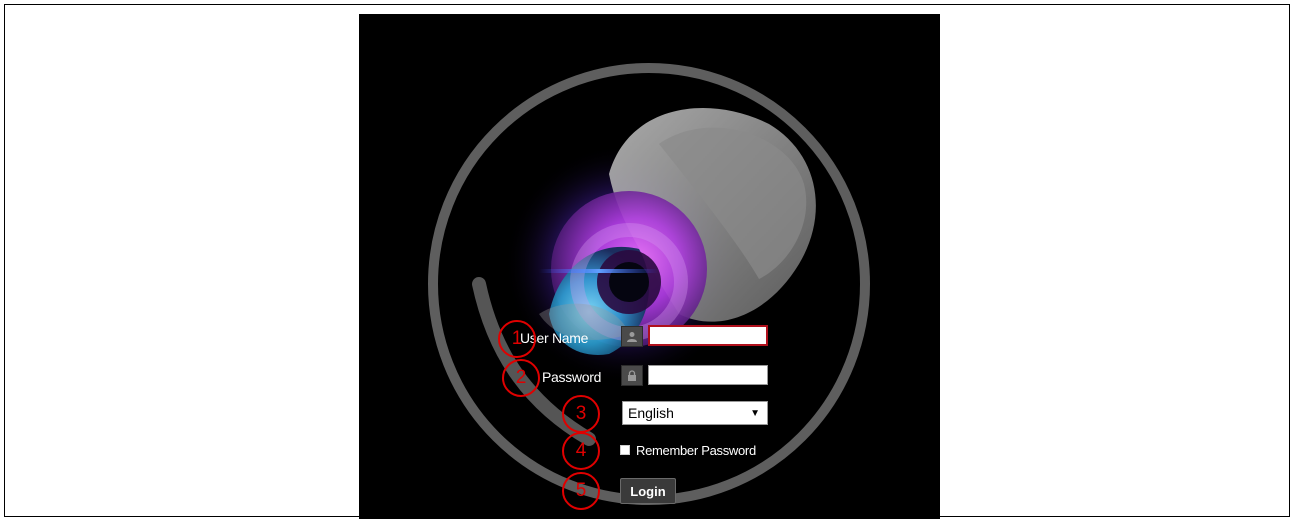  I want to click on language-selected-value: English, so click(651, 413).